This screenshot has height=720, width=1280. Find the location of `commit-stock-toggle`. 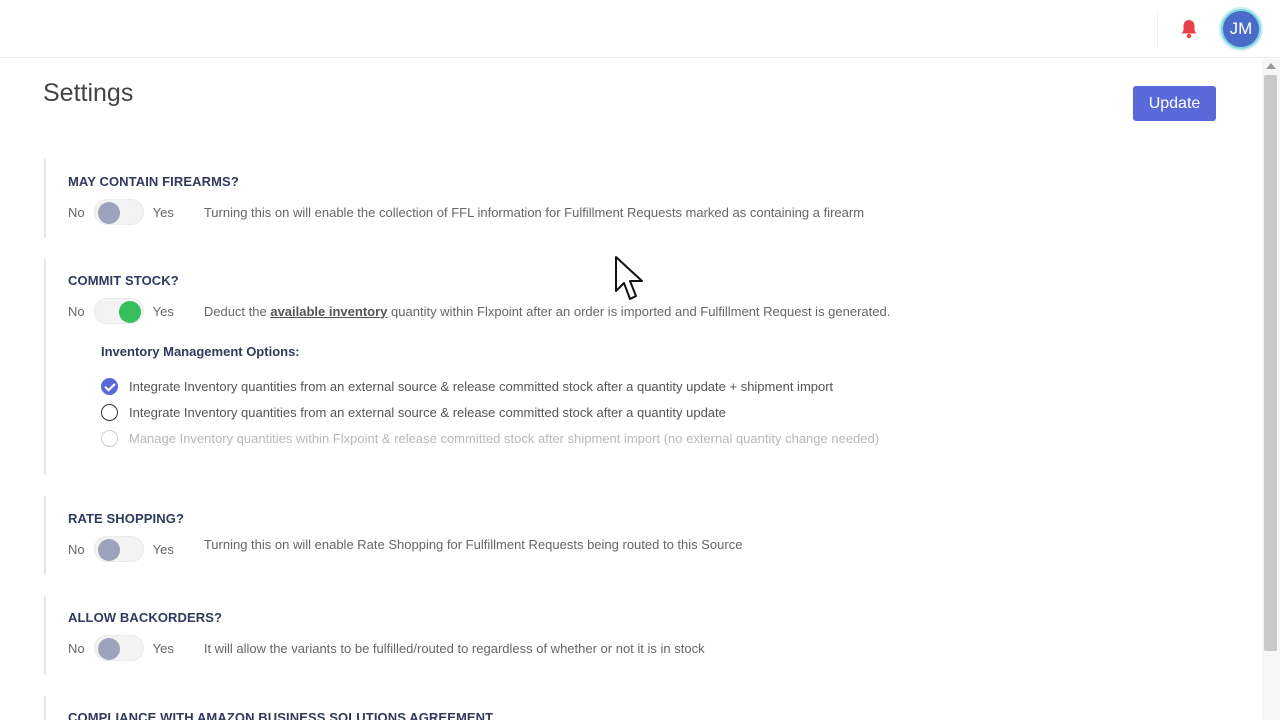

commit-stock-toggle is located at coordinates (118, 311).